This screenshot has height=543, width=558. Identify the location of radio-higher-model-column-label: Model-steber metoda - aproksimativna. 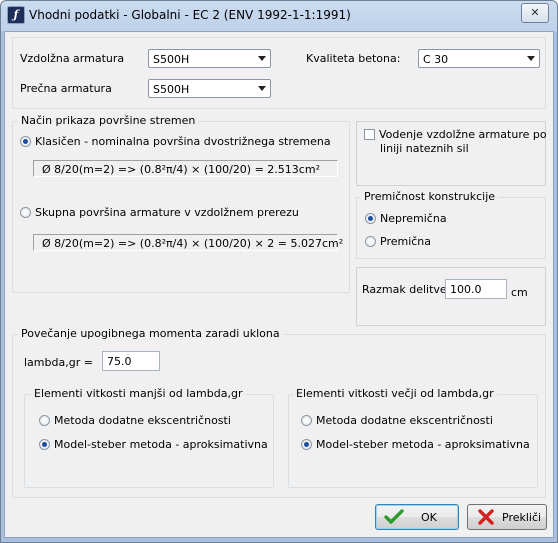
(423, 444).